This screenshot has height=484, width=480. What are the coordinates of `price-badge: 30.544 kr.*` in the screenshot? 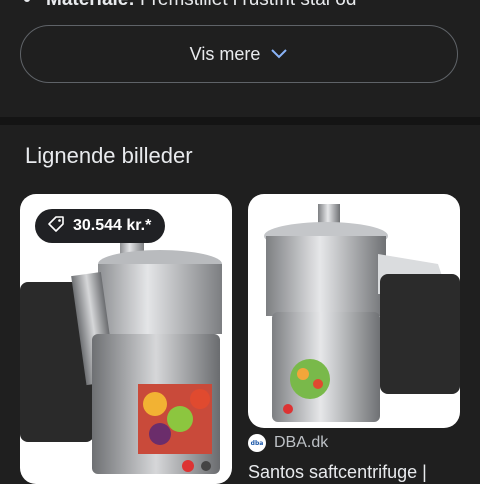 It's located at (100, 226).